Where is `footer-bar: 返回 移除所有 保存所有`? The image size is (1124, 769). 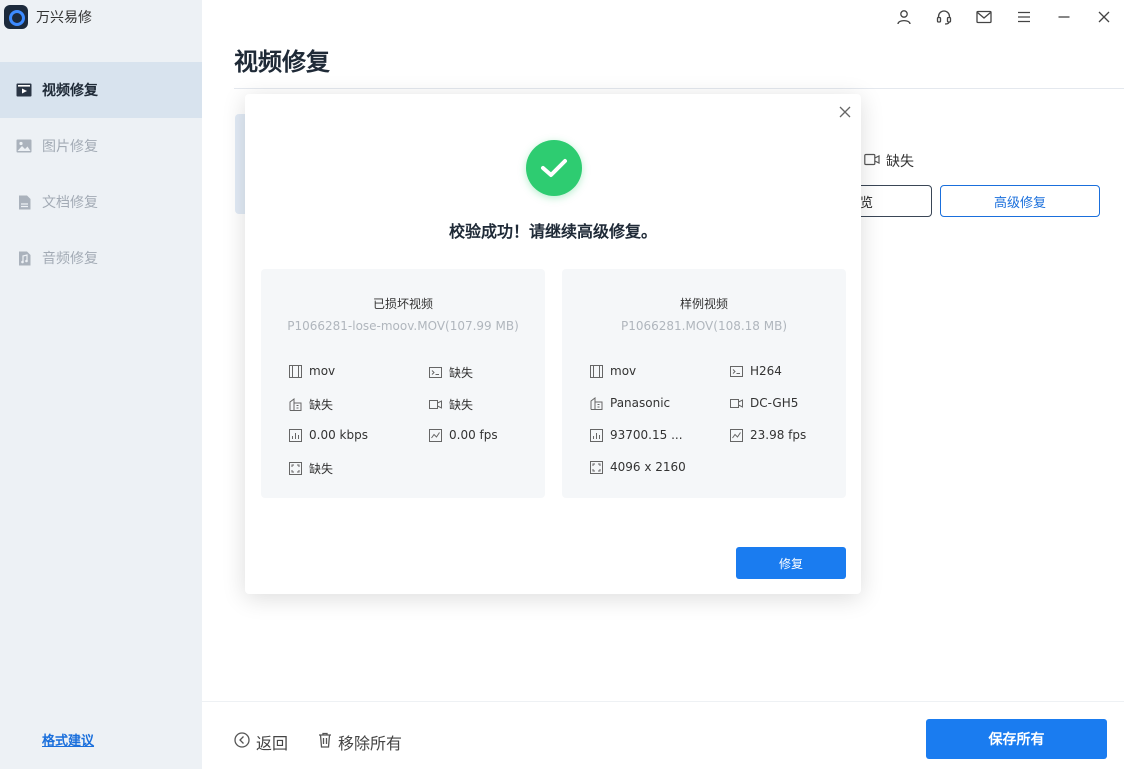 footer-bar: 返回 移除所有 保存所有 is located at coordinates (663, 735).